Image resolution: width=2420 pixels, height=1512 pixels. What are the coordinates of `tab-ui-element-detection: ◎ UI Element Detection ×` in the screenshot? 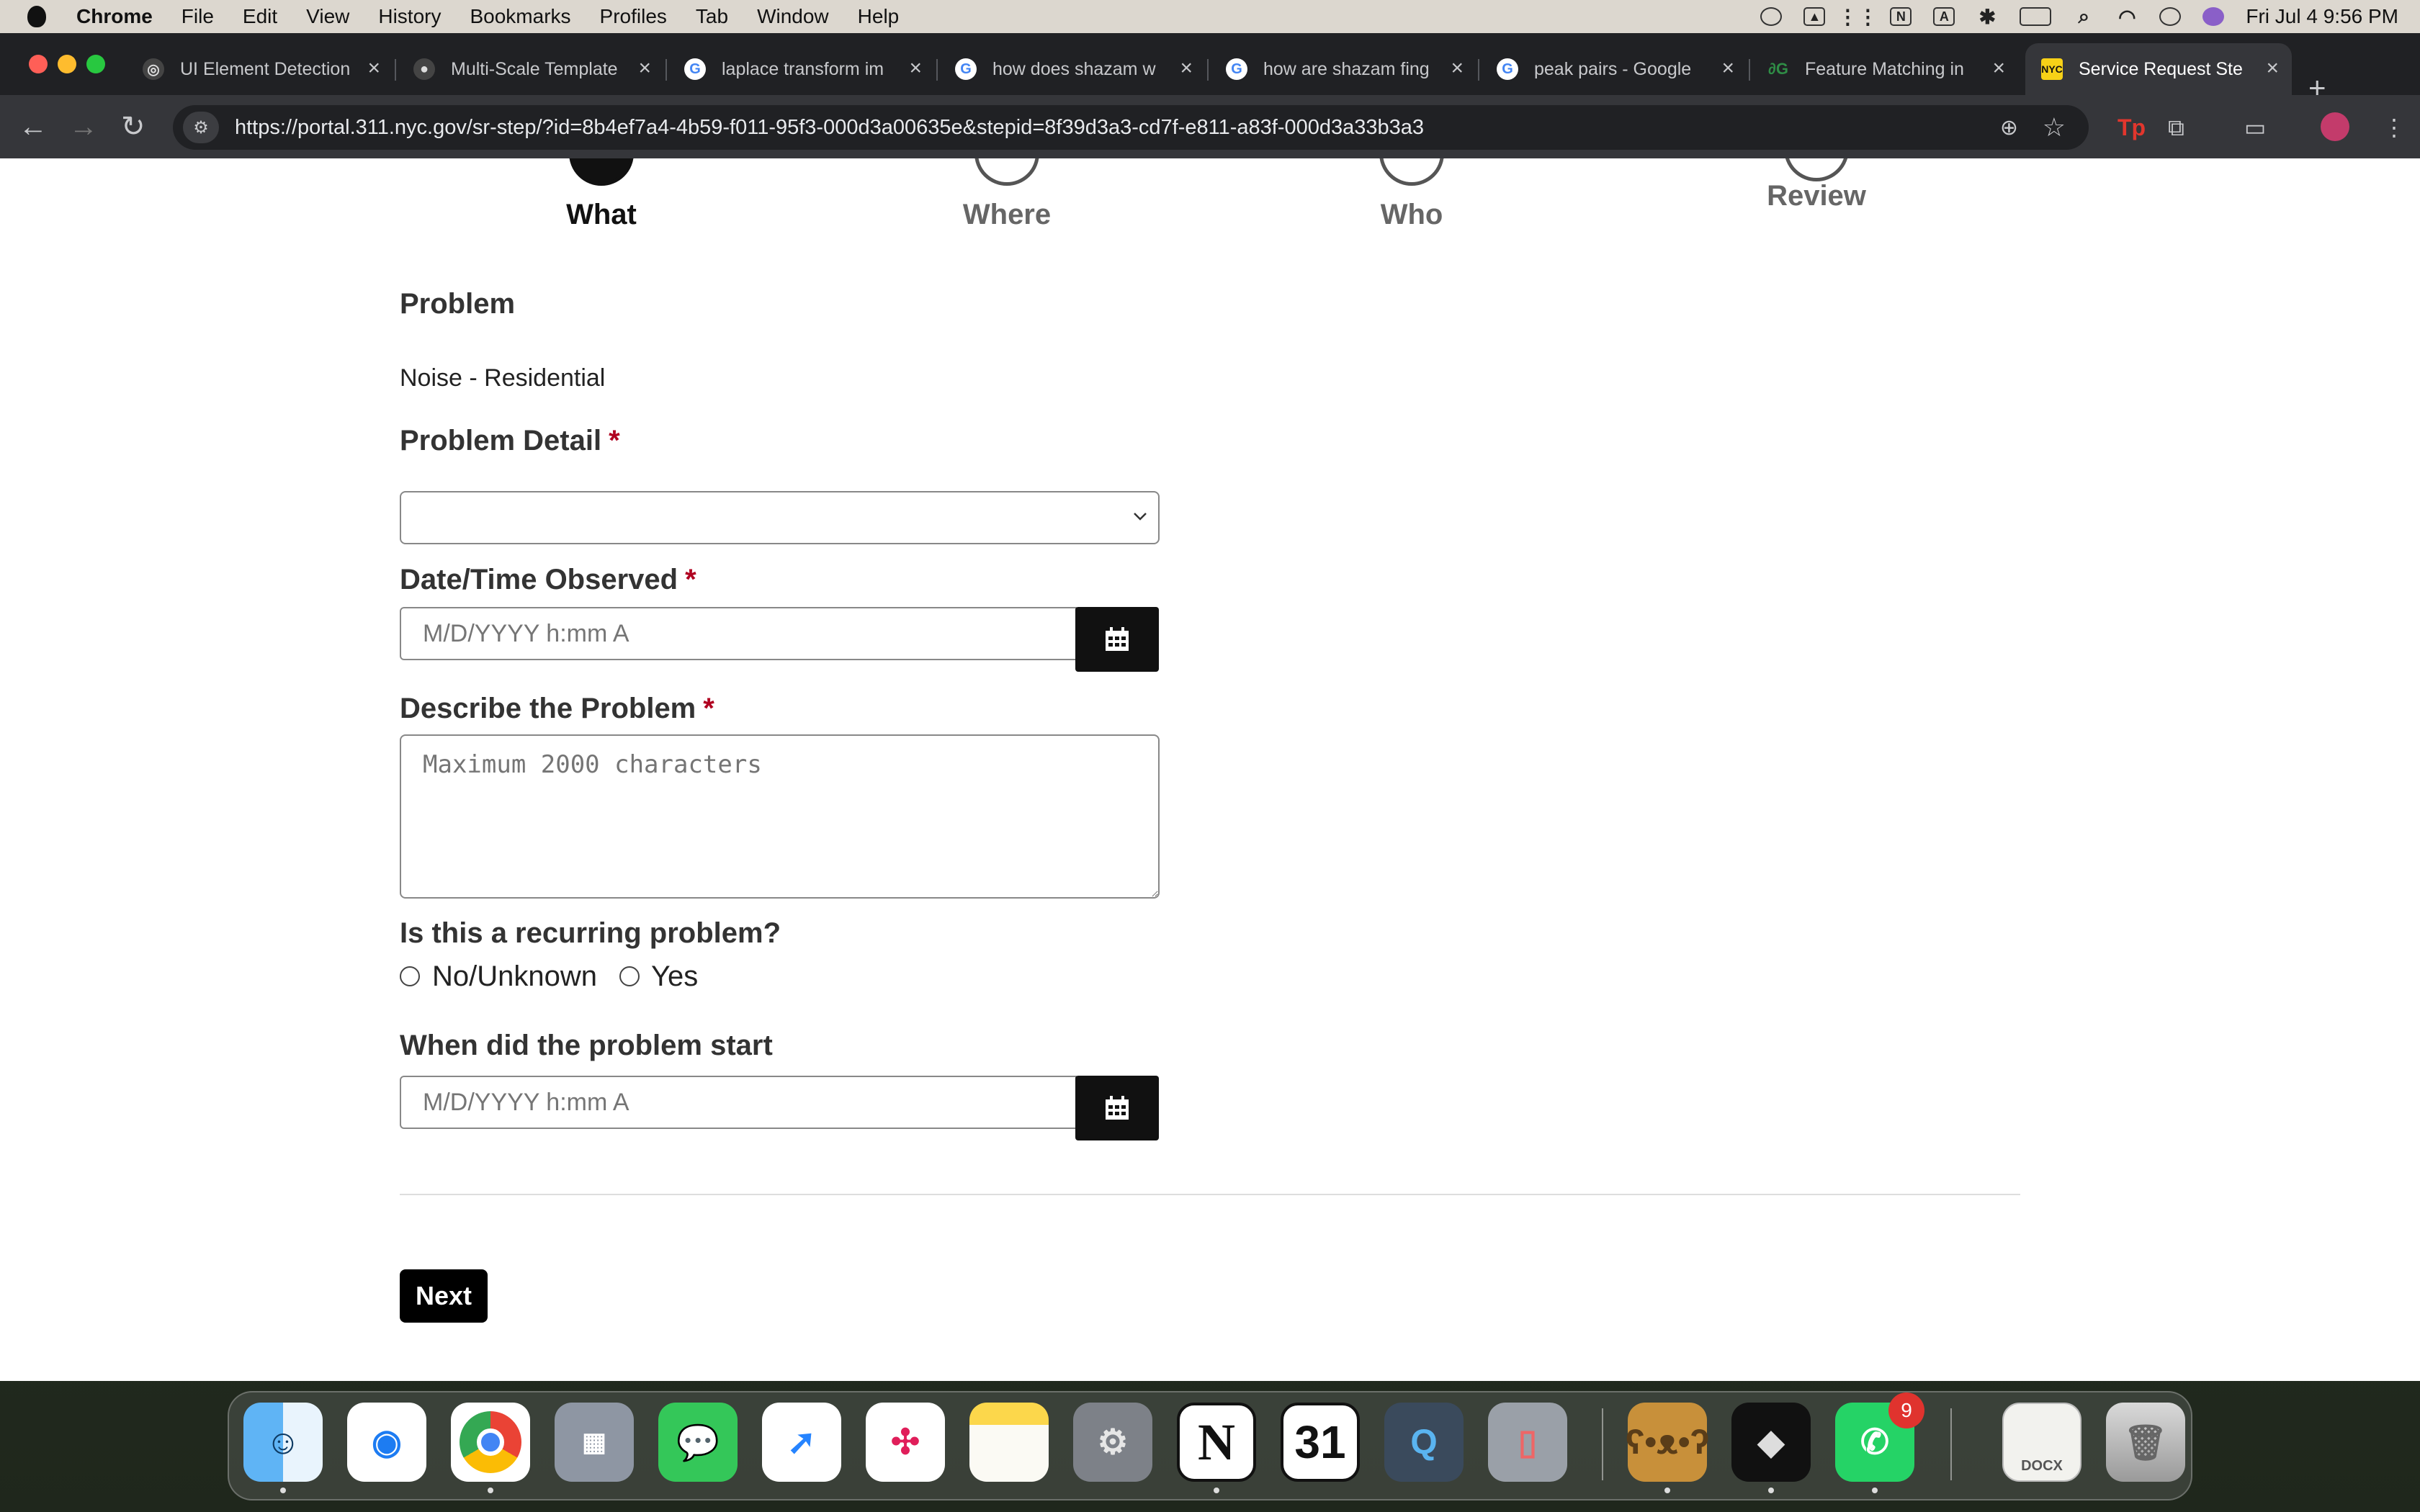 It's located at (260, 69).